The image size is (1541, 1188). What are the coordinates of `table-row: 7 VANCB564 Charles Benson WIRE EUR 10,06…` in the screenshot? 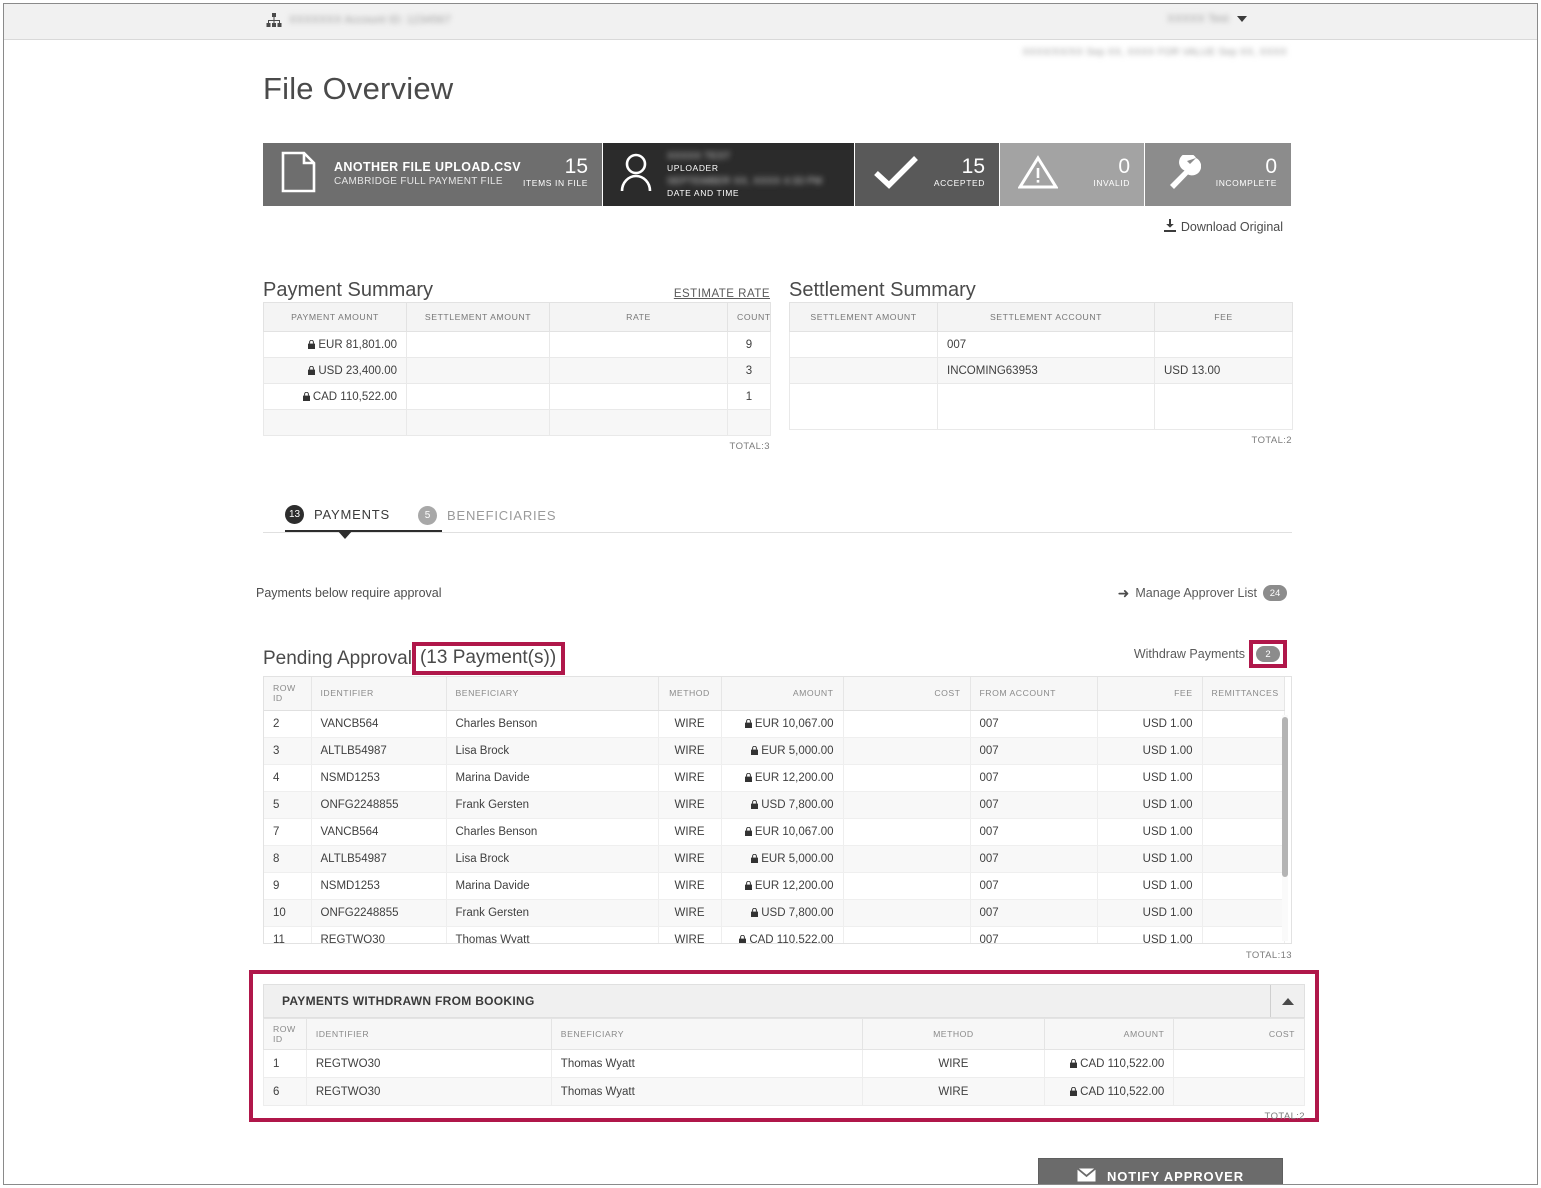 It's located at (774, 832).